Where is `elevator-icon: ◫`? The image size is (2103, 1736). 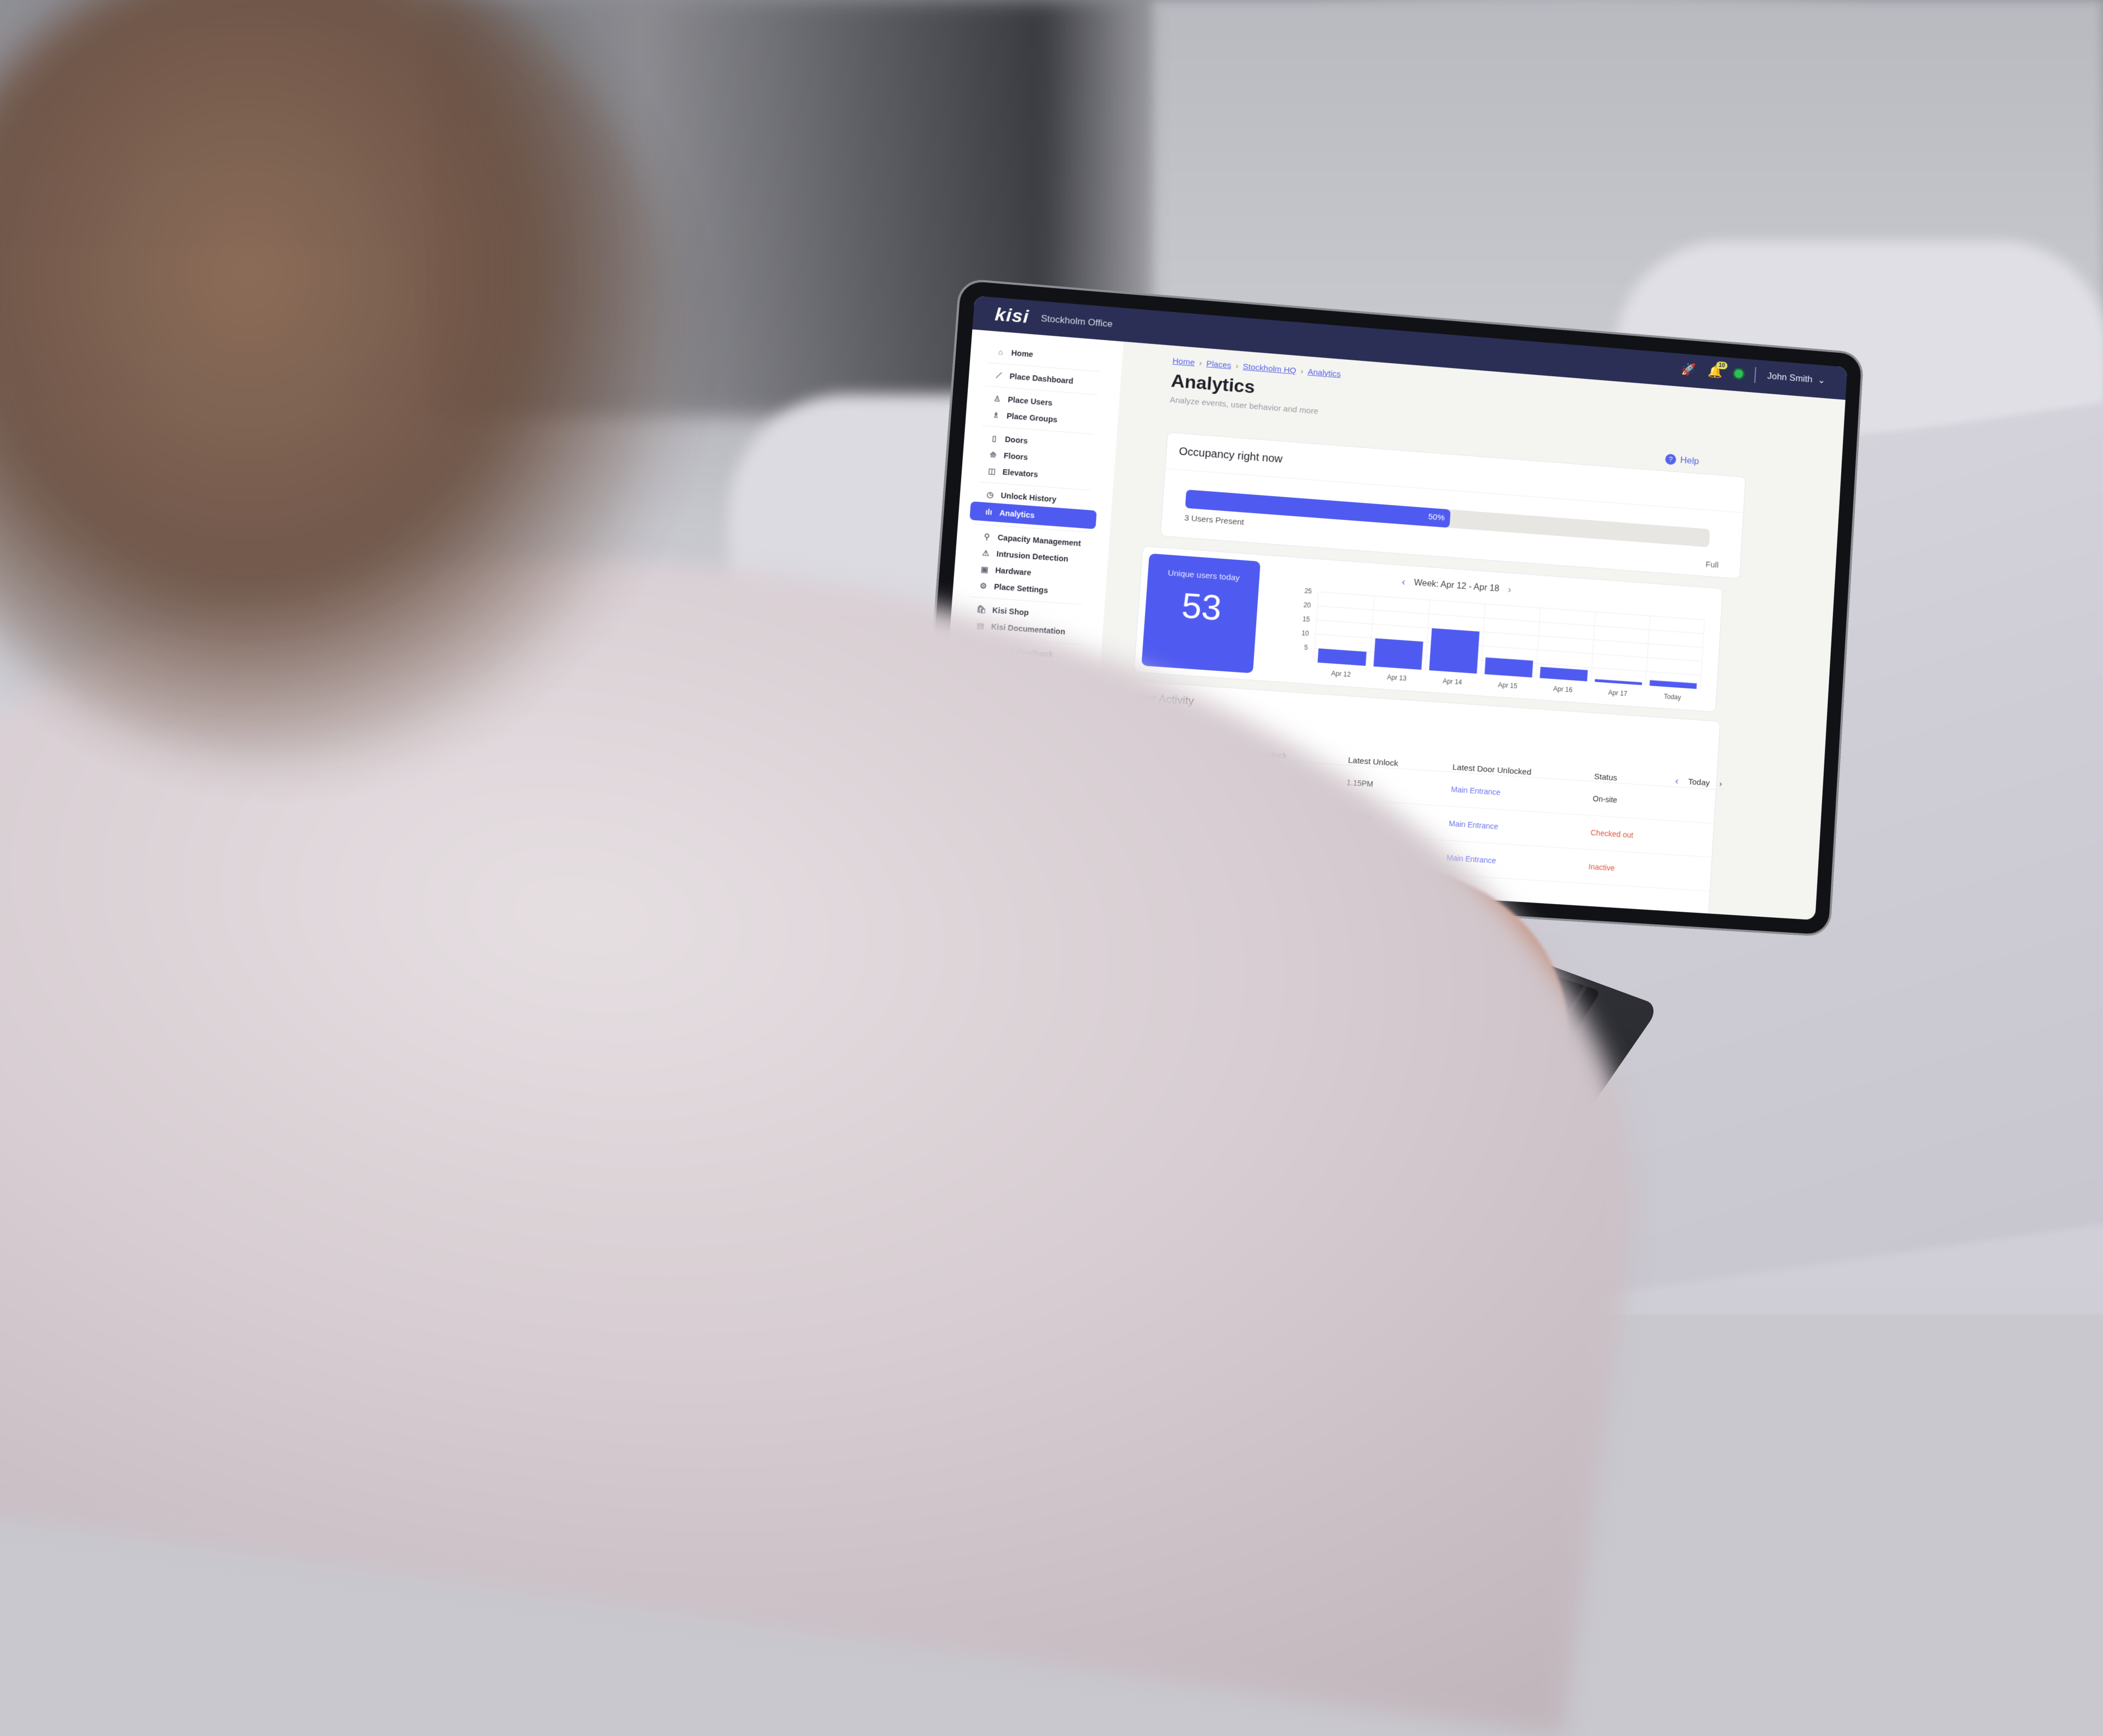 elevator-icon: ◫ is located at coordinates (991, 471).